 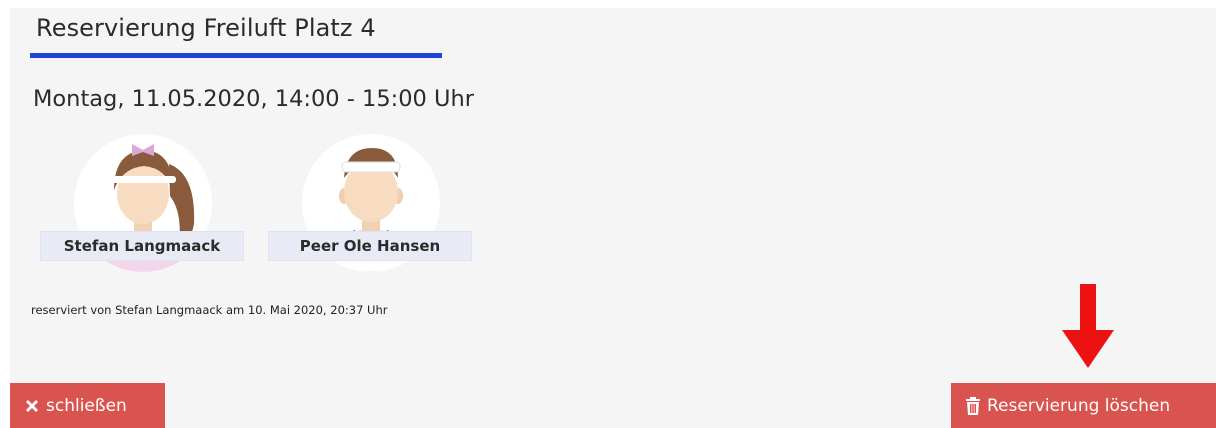 What do you see at coordinates (370, 203) in the screenshot?
I see `player-card: Peer Ole Hansen` at bounding box center [370, 203].